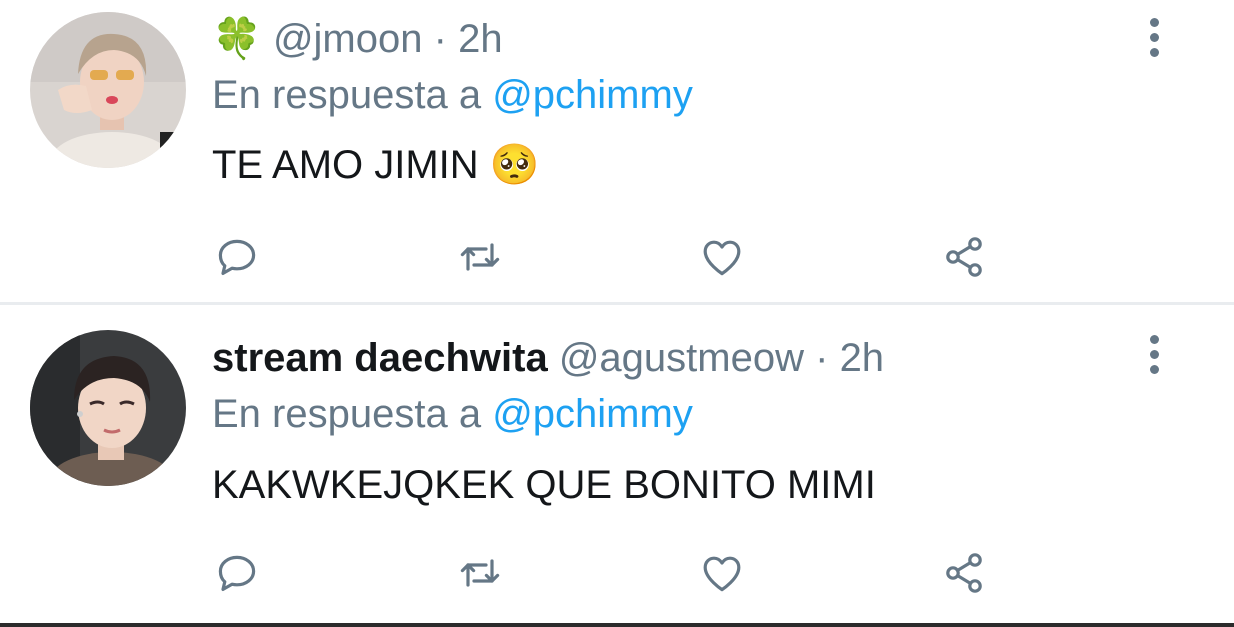 This screenshot has height=627, width=1234. What do you see at coordinates (514, 165) in the screenshot?
I see `pleading-face-emoji: 🥺` at bounding box center [514, 165].